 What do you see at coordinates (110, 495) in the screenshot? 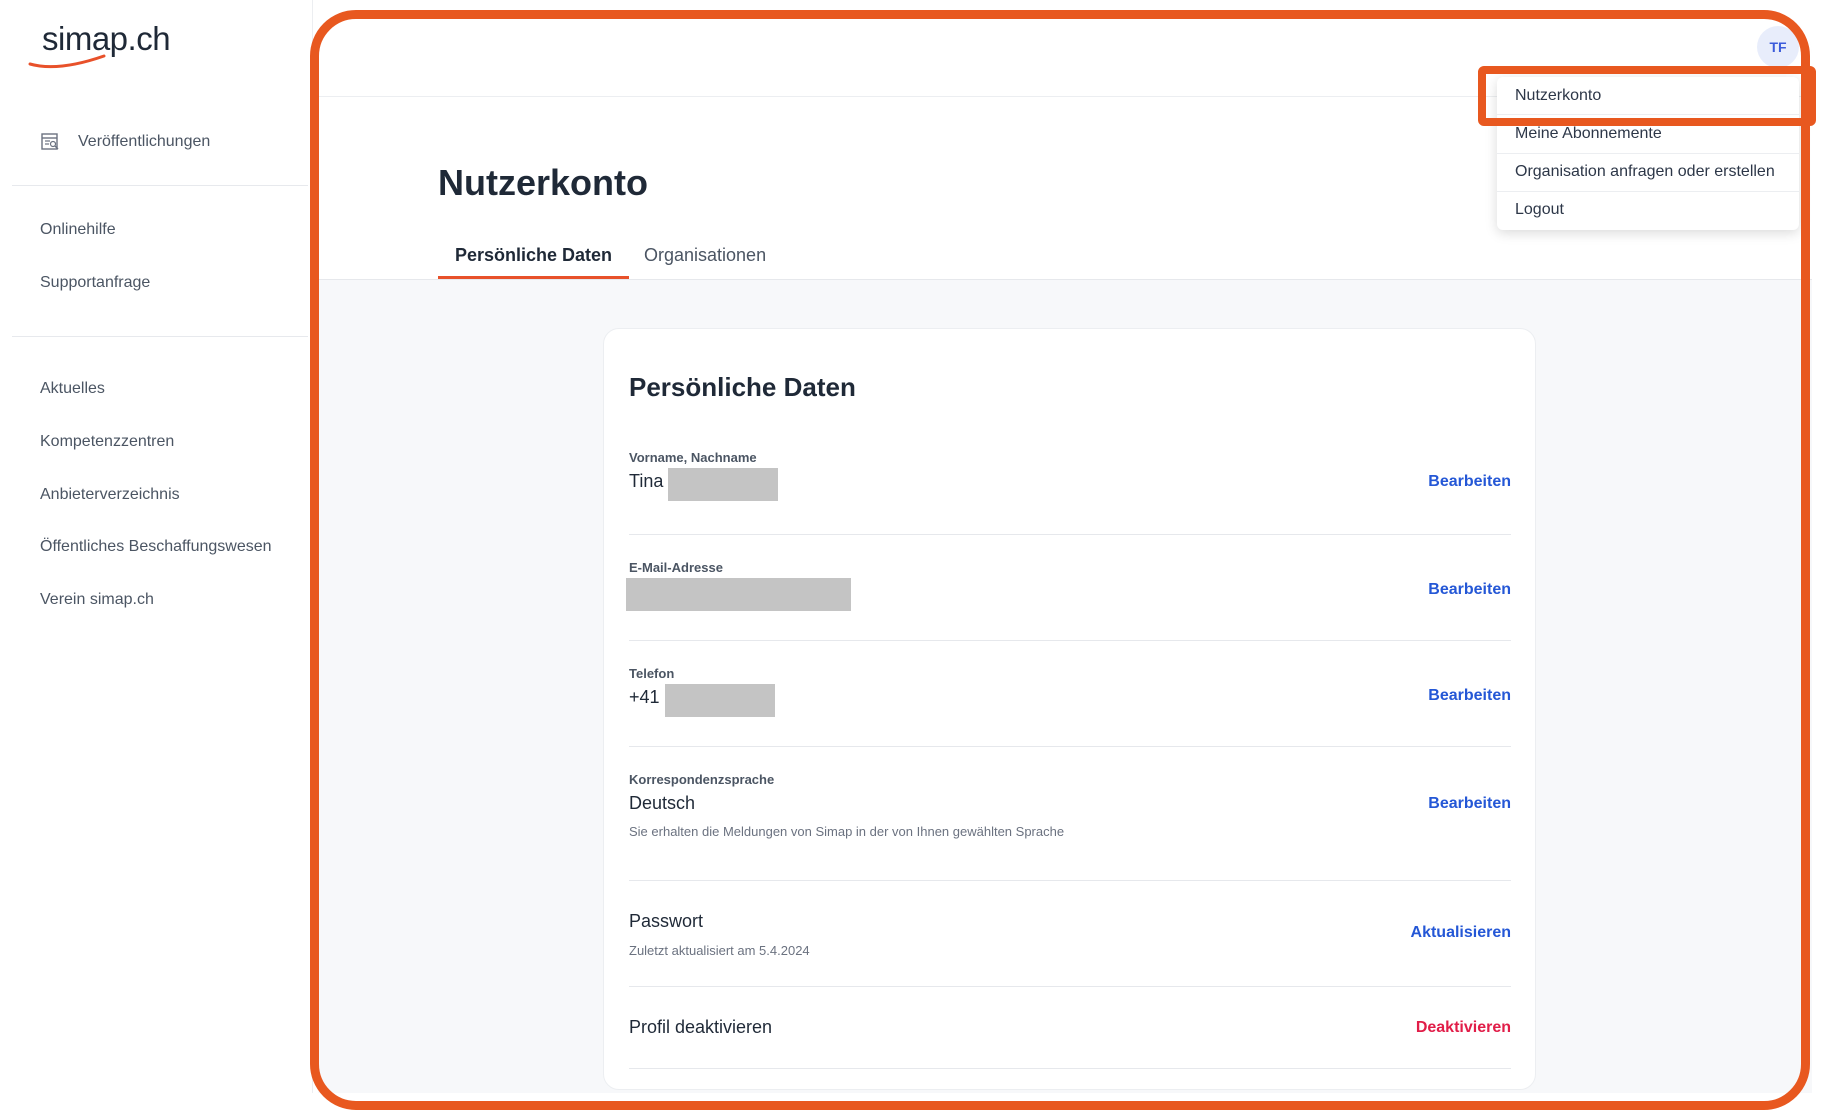
I see `sidebar-item-anbieterverzeichnis: Anbieterverzeichnis` at bounding box center [110, 495].